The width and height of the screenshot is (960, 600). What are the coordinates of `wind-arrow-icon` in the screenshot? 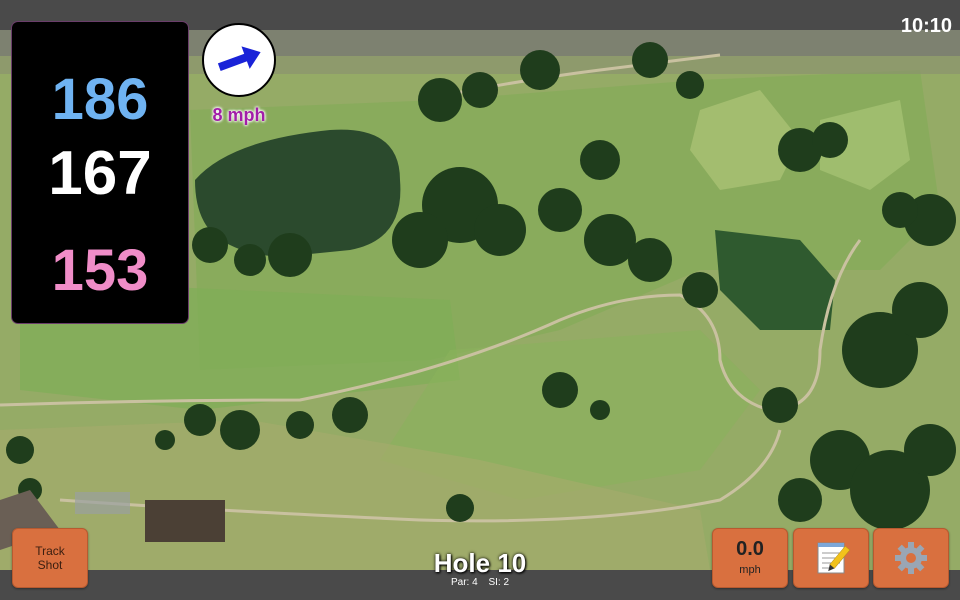 It's located at (239, 58).